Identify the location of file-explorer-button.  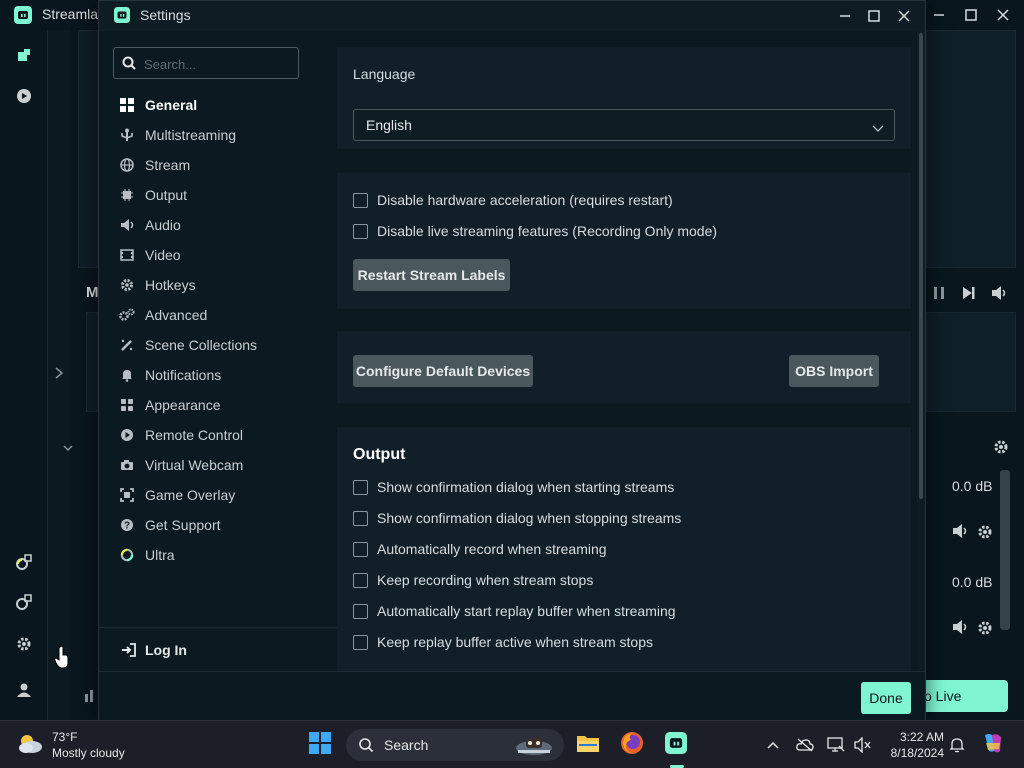
(588, 745).